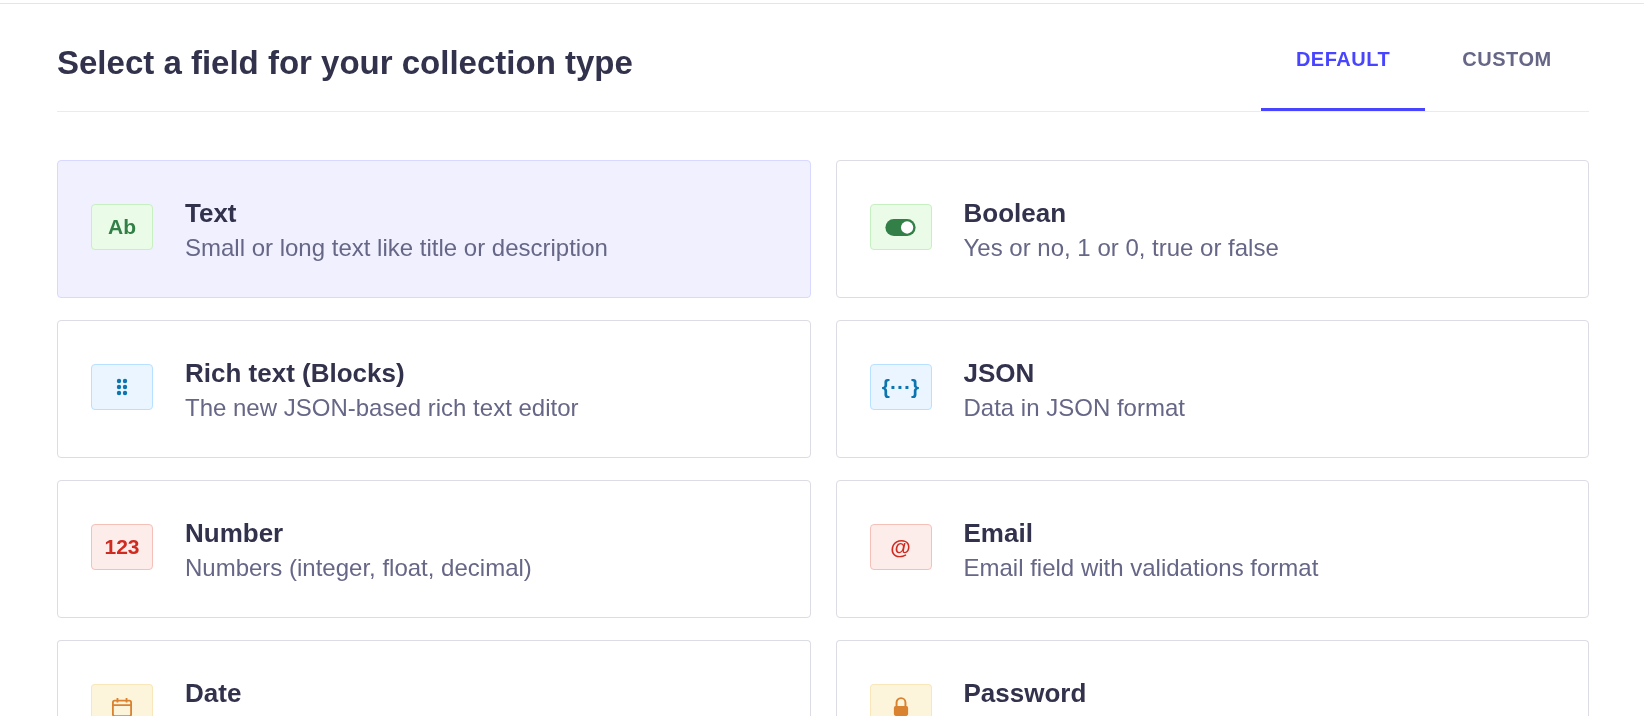 This screenshot has height=716, width=1644. Describe the element at coordinates (396, 248) in the screenshot. I see `field-type-description: Small or long text like title or description` at that location.